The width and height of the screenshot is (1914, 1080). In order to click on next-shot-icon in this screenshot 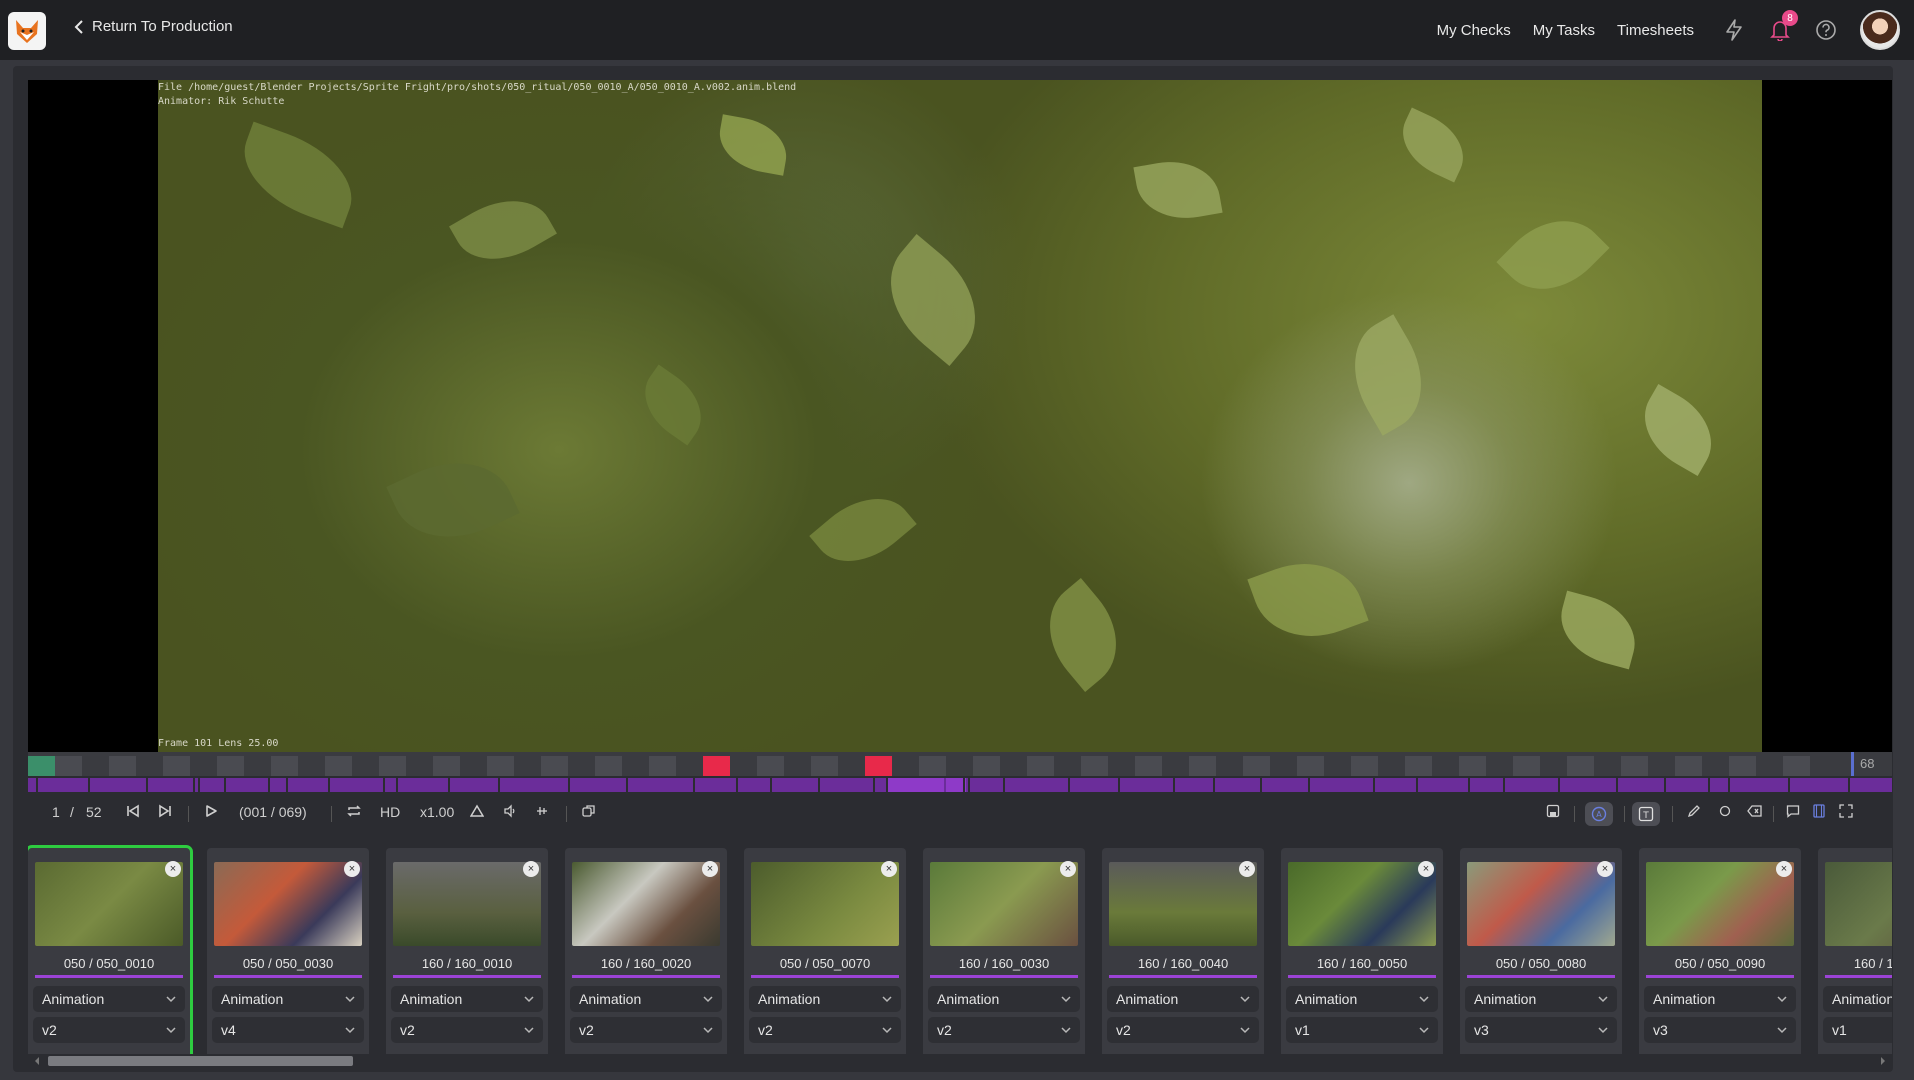, I will do `click(165, 811)`.